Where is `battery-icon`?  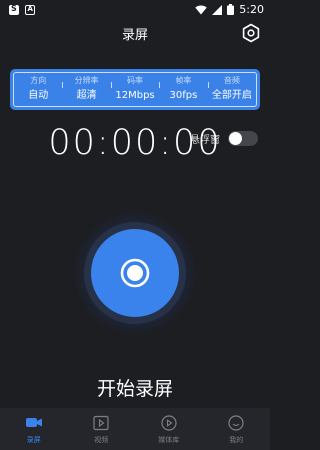 battery-icon is located at coordinates (231, 9).